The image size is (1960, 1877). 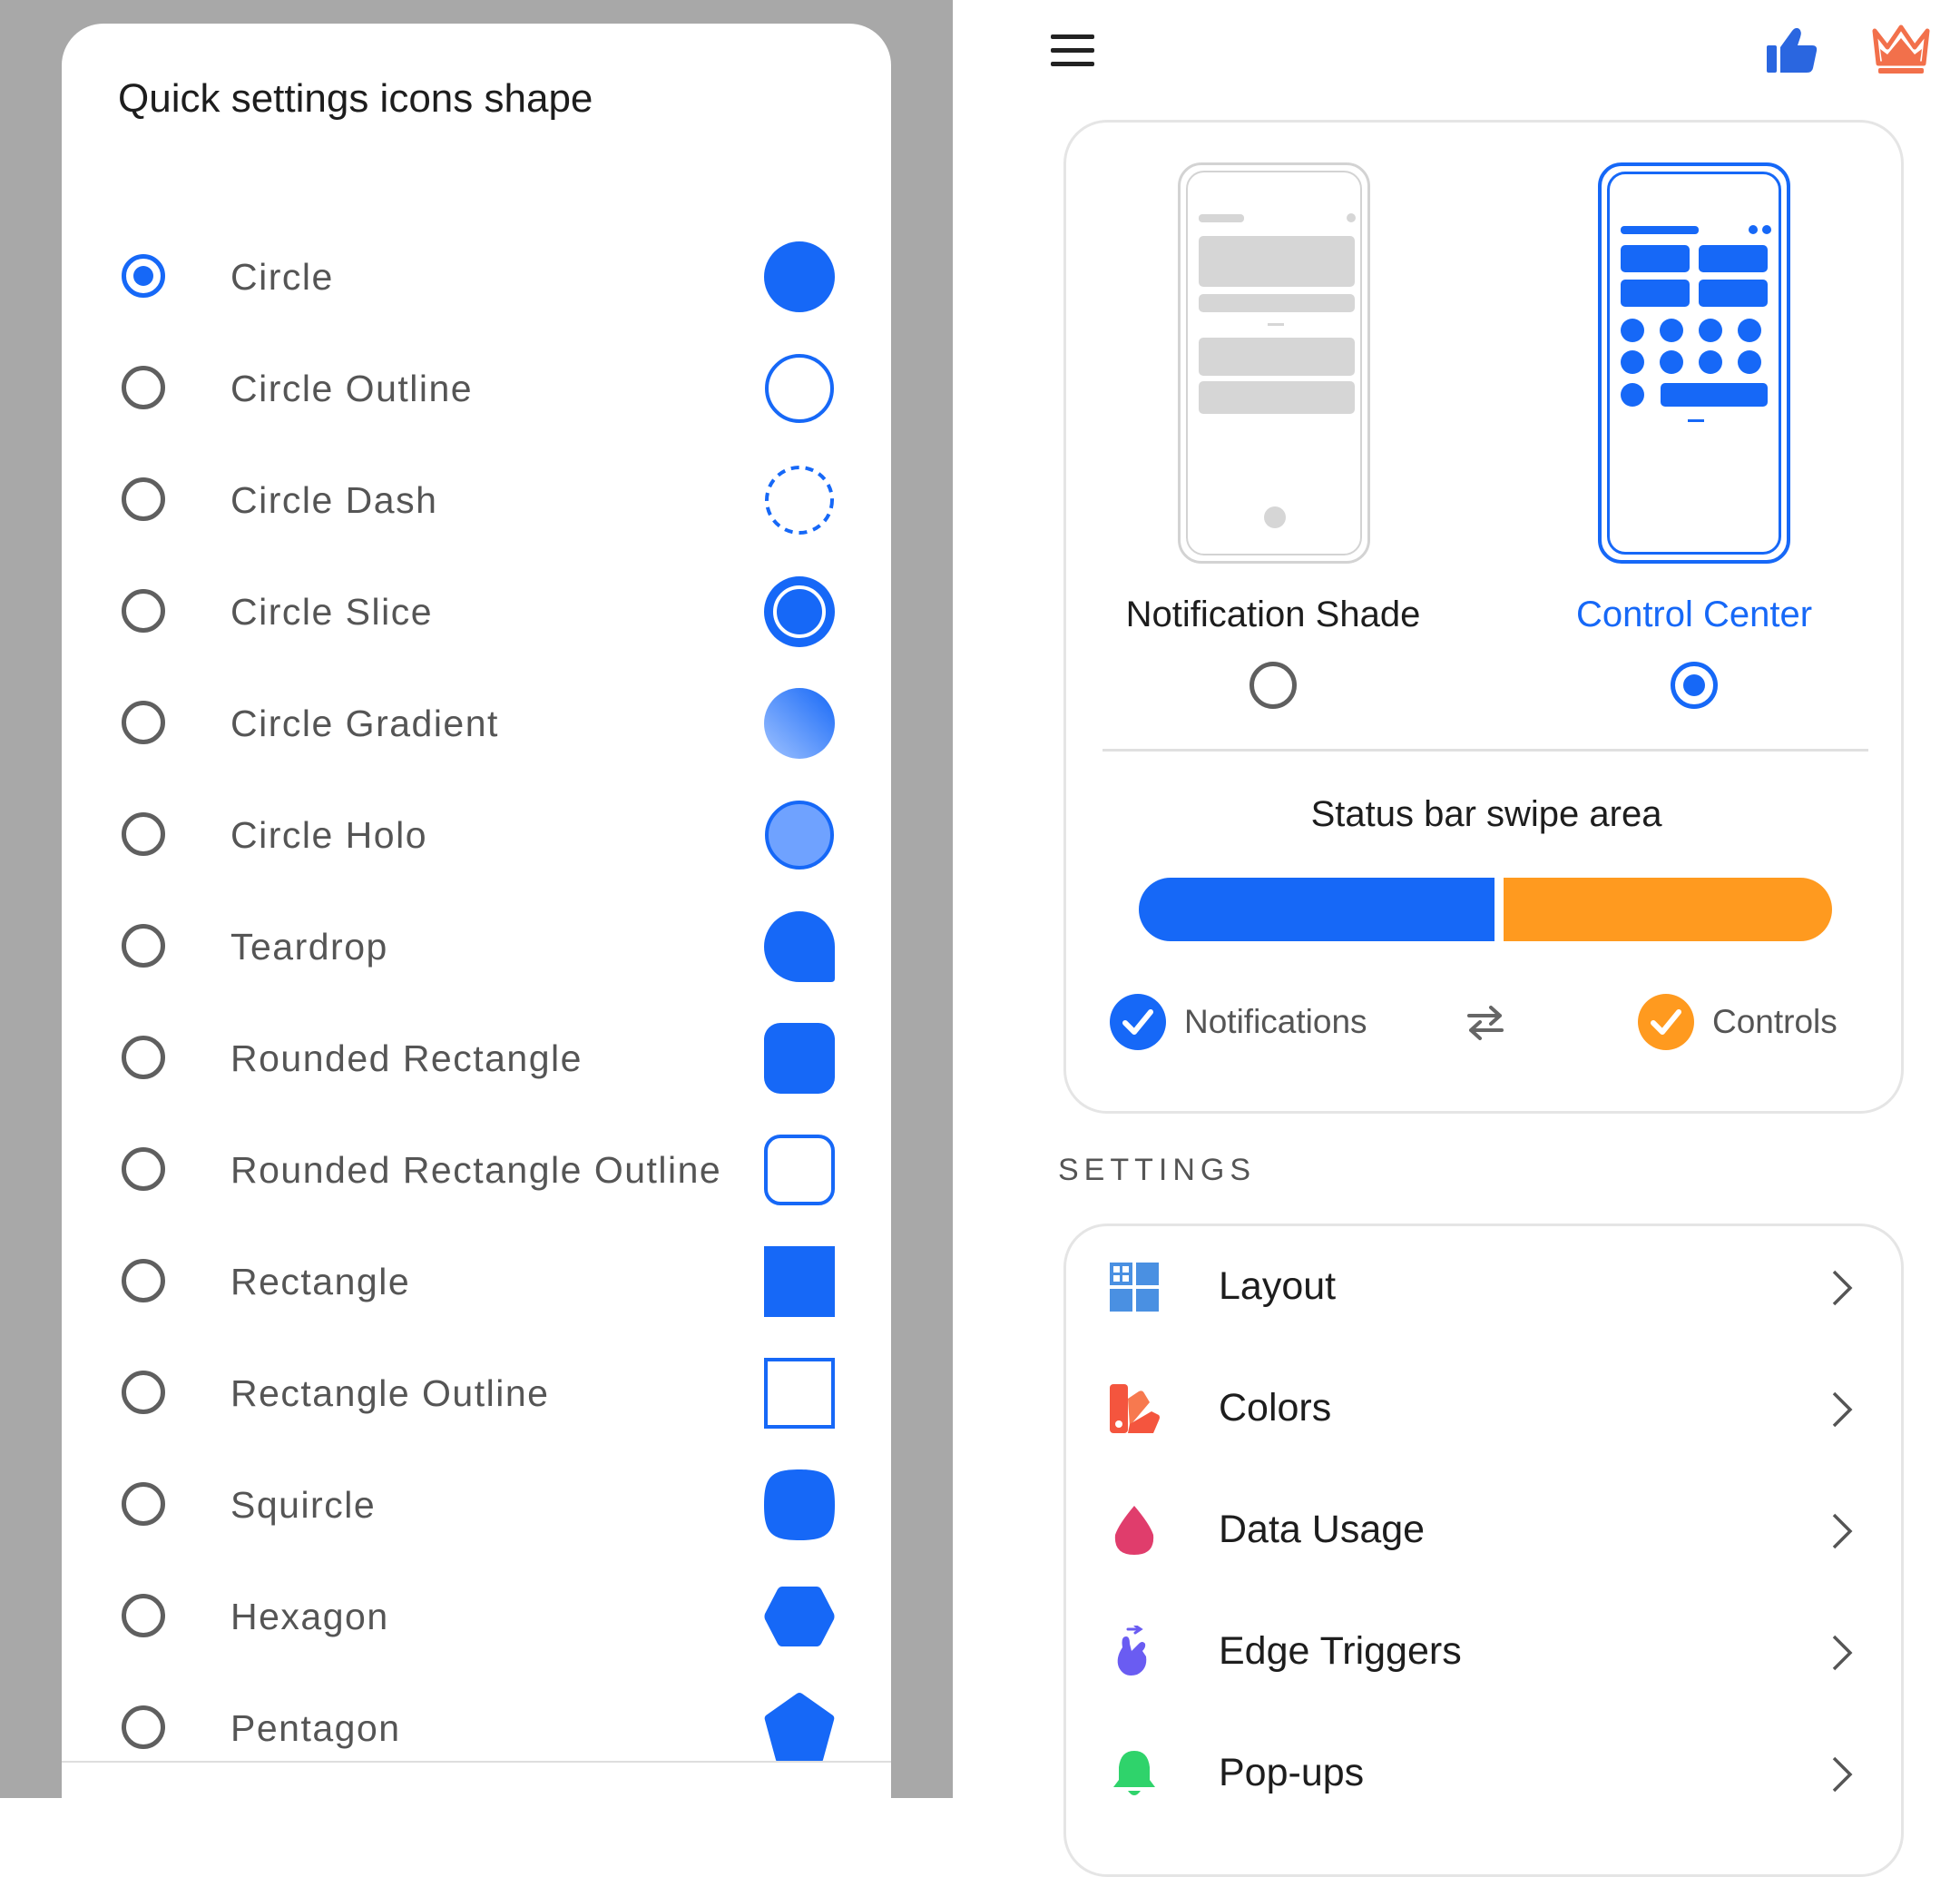 What do you see at coordinates (1274, 363) in the screenshot?
I see `notification-shade-preview` at bounding box center [1274, 363].